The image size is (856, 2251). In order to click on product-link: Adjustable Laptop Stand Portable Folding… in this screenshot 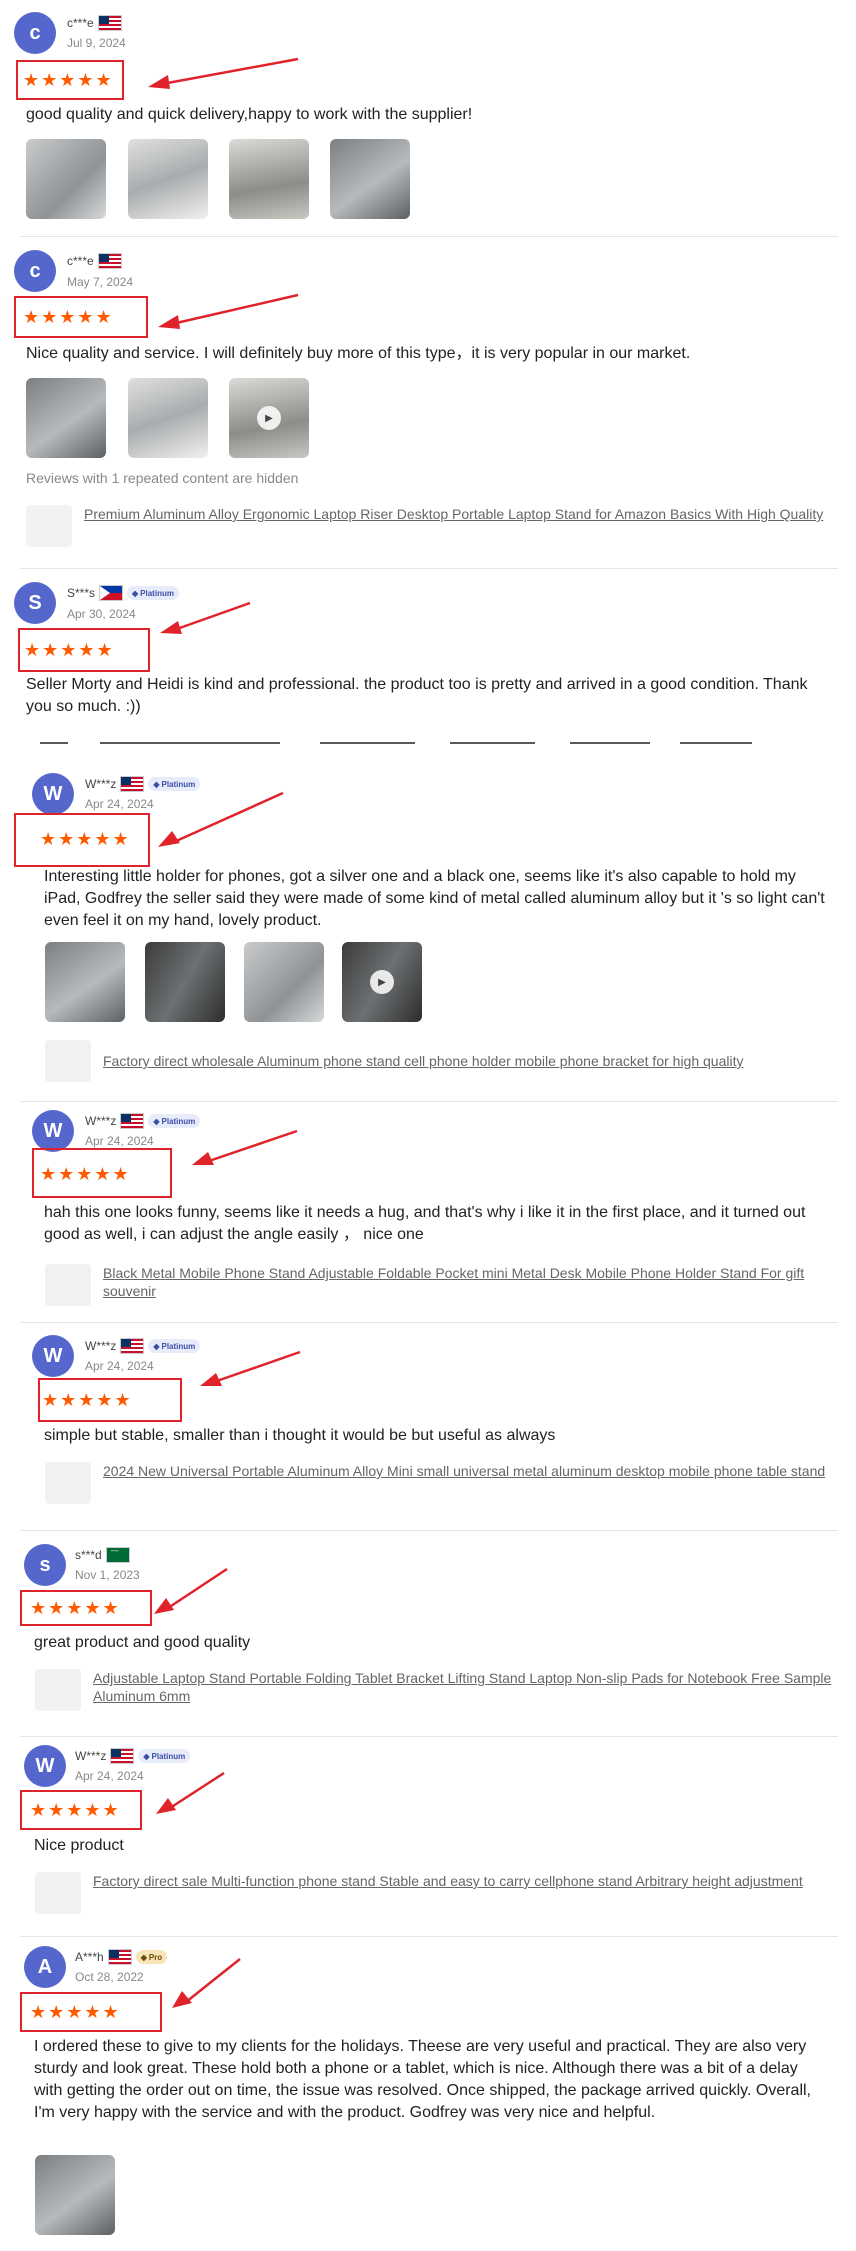, I will do `click(463, 1687)`.